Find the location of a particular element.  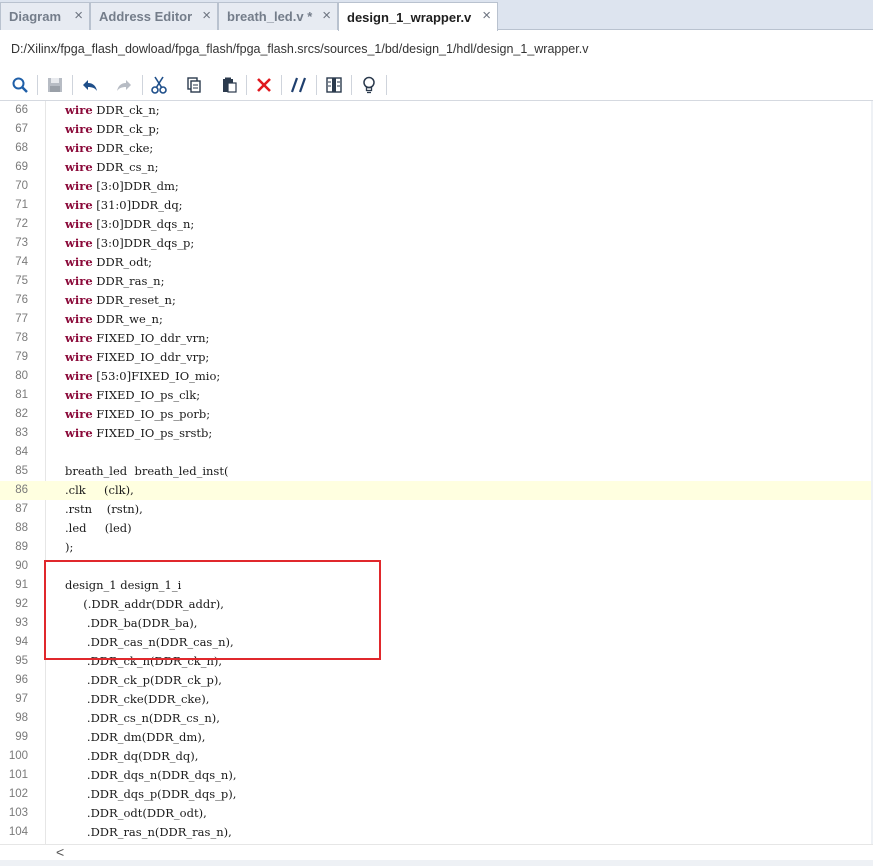

code-line: 74 wire DDR_odt; is located at coordinates (436, 262).